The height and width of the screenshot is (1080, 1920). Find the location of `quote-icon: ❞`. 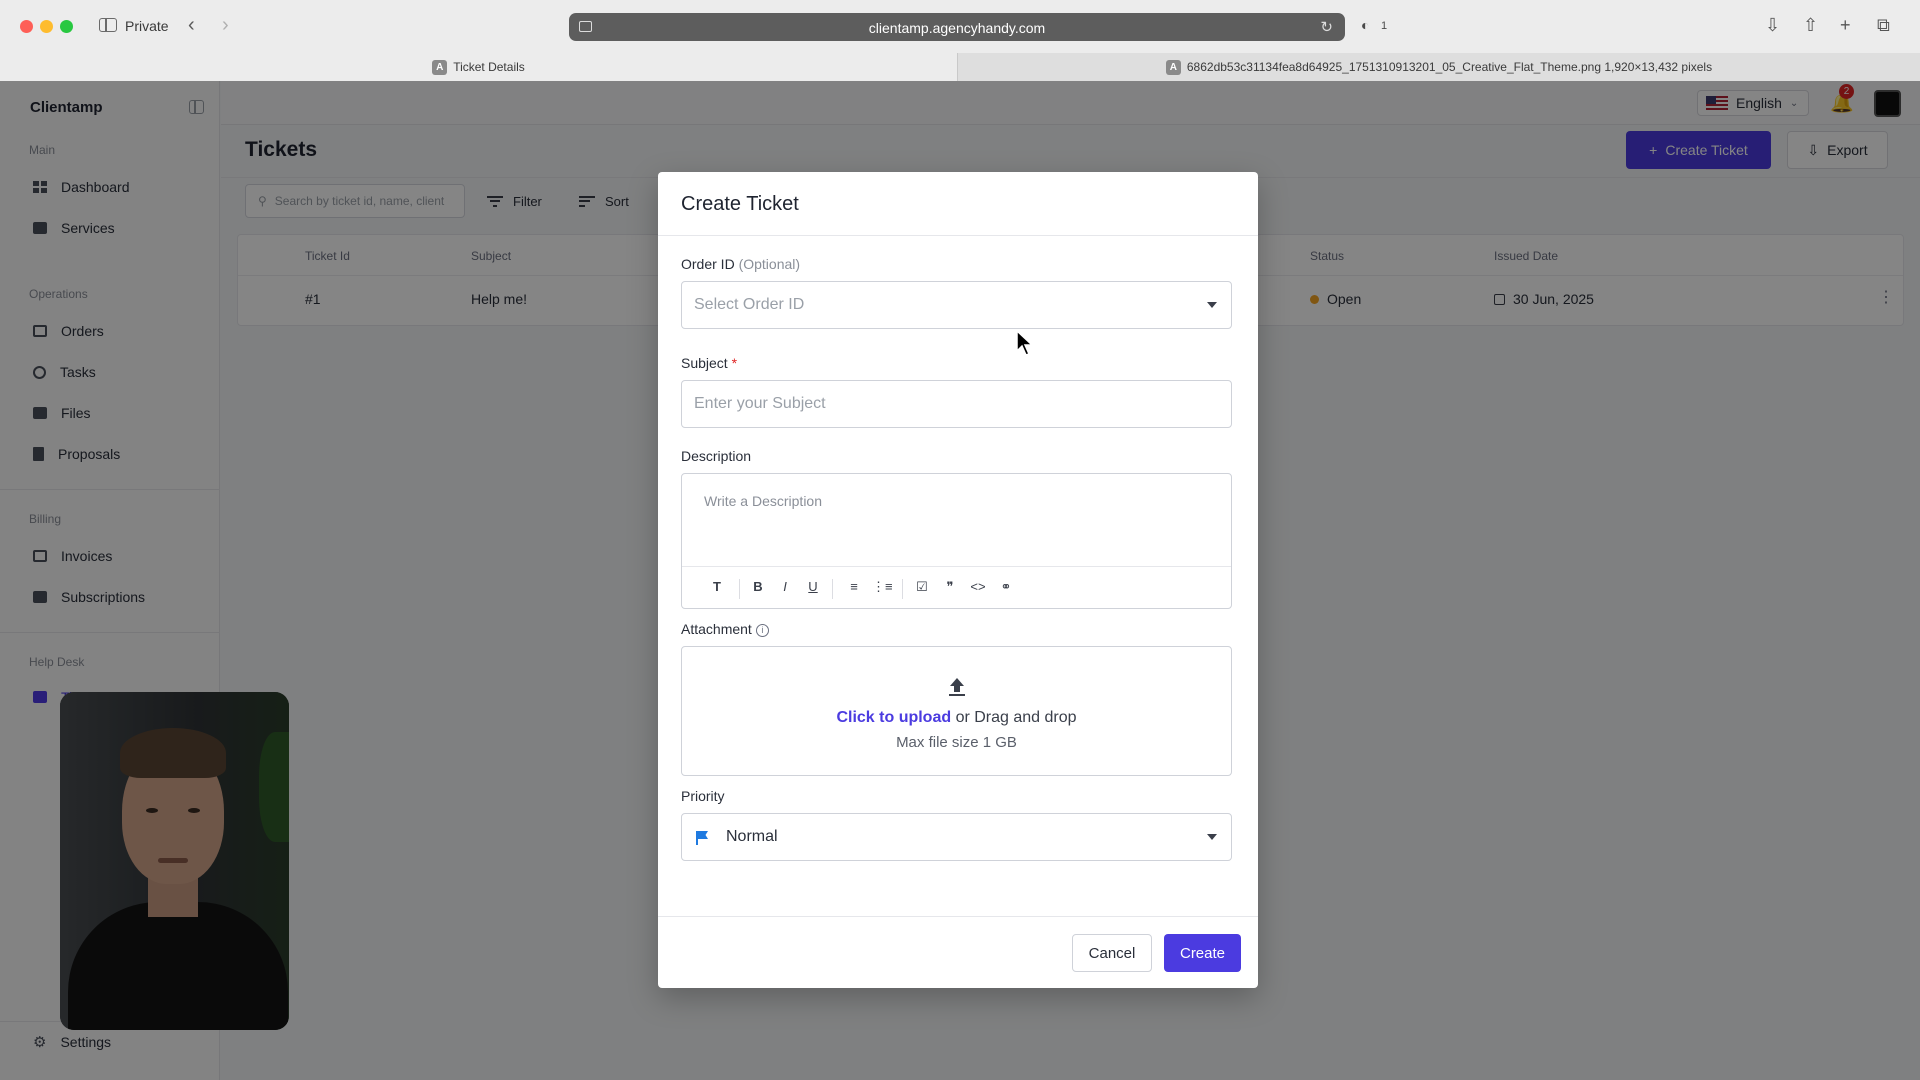

quote-icon: ❞ is located at coordinates (950, 587).